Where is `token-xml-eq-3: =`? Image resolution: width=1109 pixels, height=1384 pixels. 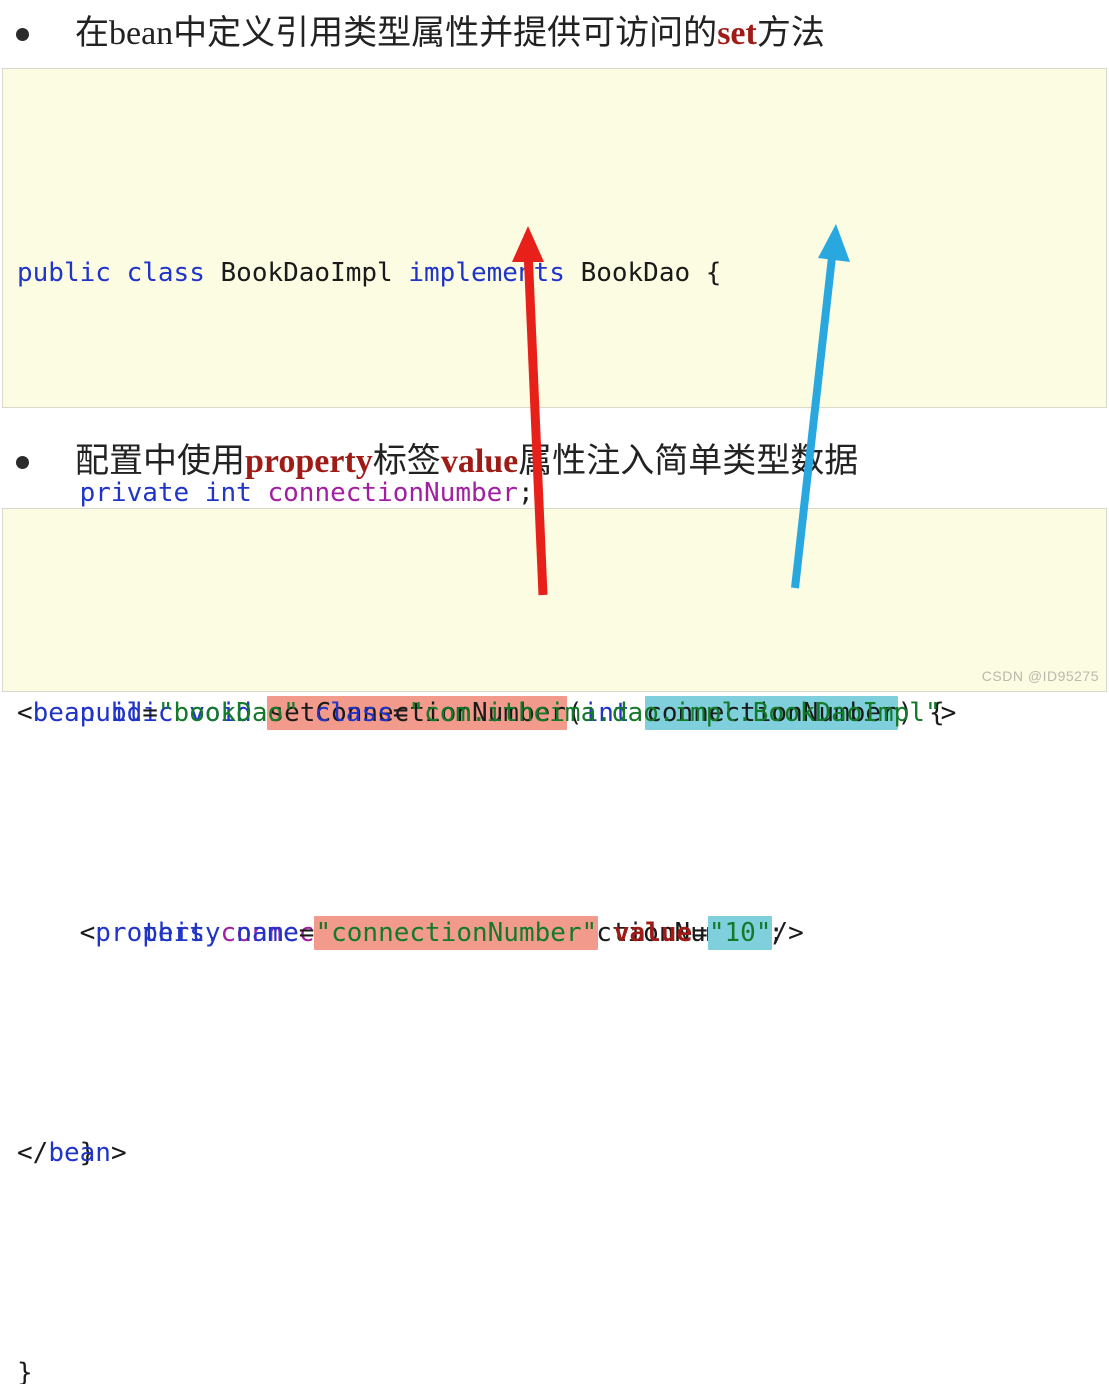 token-xml-eq-3: = is located at coordinates (306, 933).